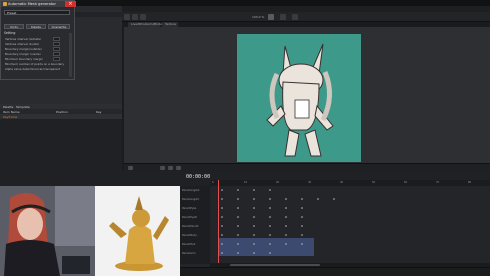  What do you see at coordinates (23, 107) in the screenshot?
I see `tab-template: Template` at bounding box center [23, 107].